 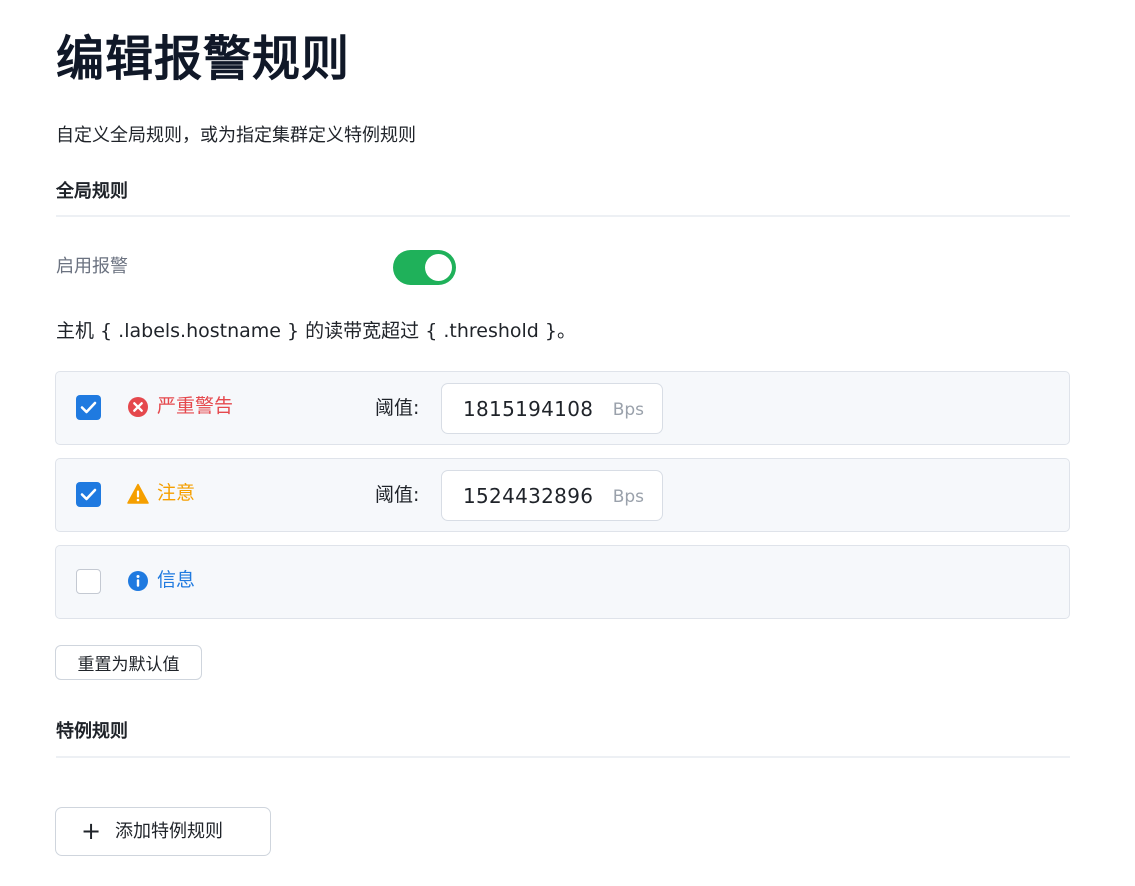 What do you see at coordinates (562, 582) in the screenshot?
I see `rule-row-info: 信息` at bounding box center [562, 582].